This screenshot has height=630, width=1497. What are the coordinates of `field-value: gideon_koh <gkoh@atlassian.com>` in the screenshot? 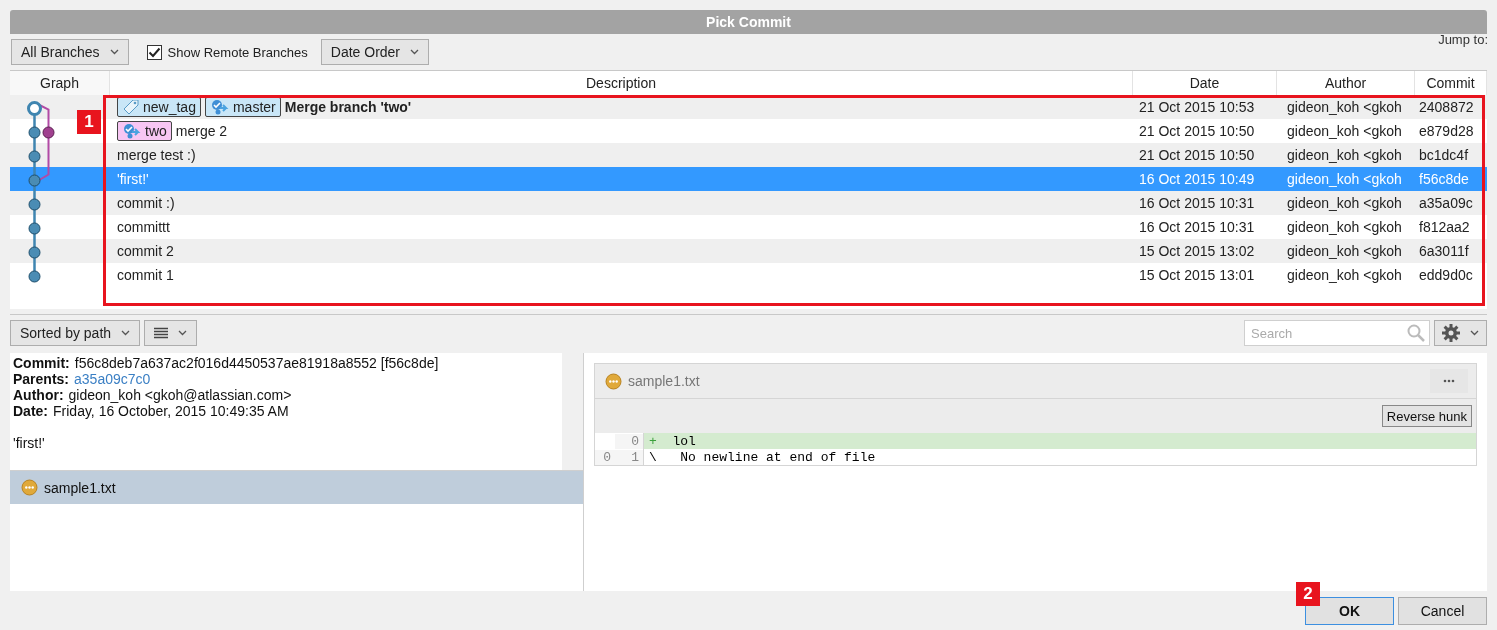 It's located at (180, 395).